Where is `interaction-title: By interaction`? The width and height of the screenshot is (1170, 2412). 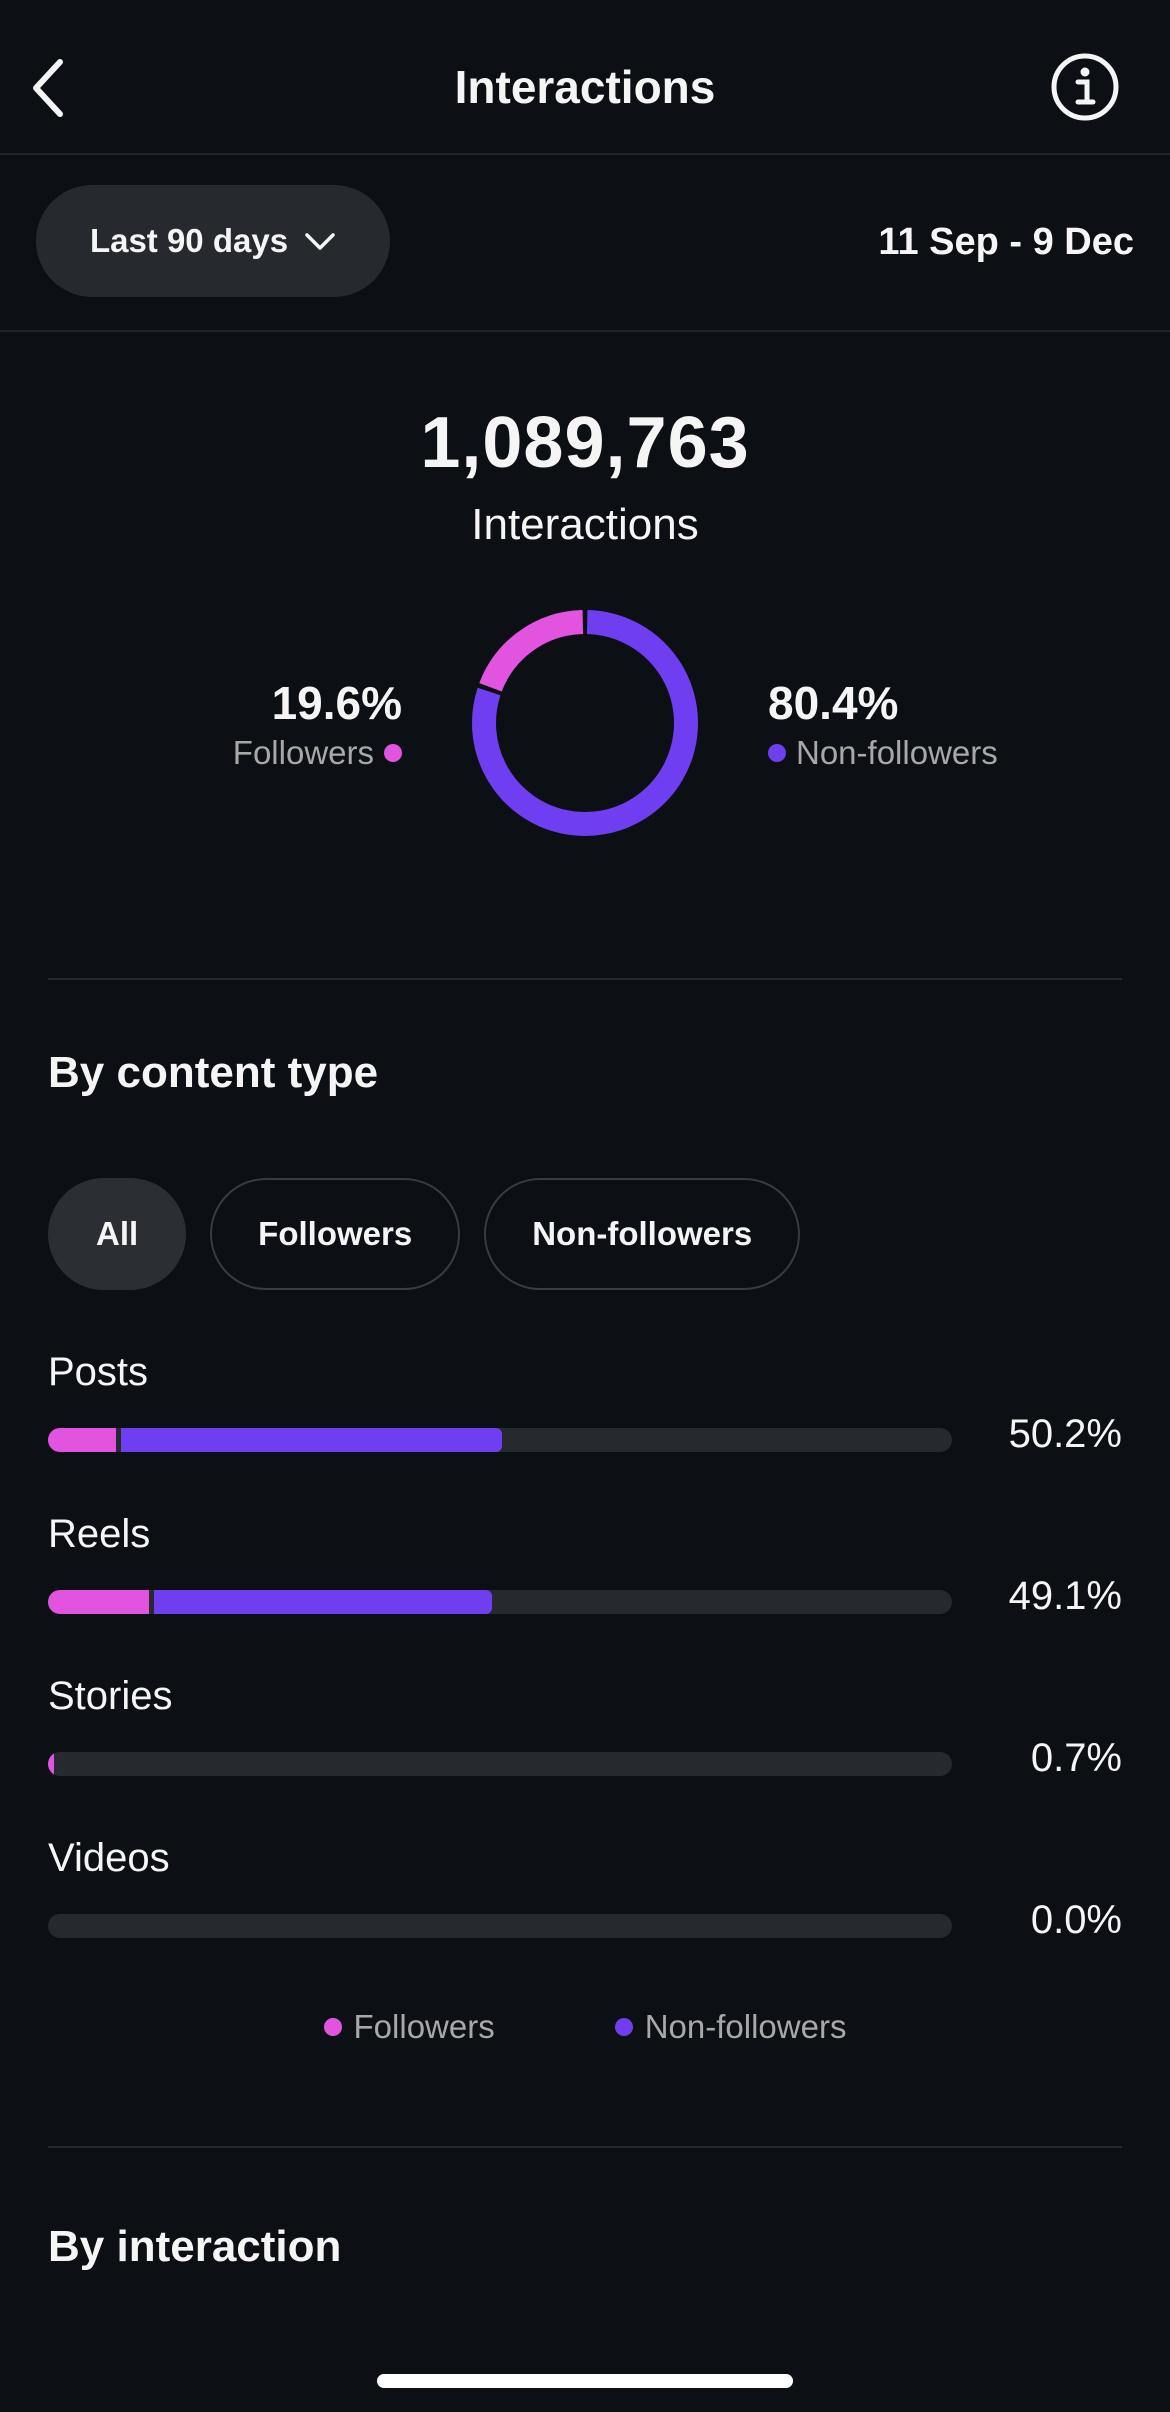
interaction-title: By interaction is located at coordinates (195, 2246).